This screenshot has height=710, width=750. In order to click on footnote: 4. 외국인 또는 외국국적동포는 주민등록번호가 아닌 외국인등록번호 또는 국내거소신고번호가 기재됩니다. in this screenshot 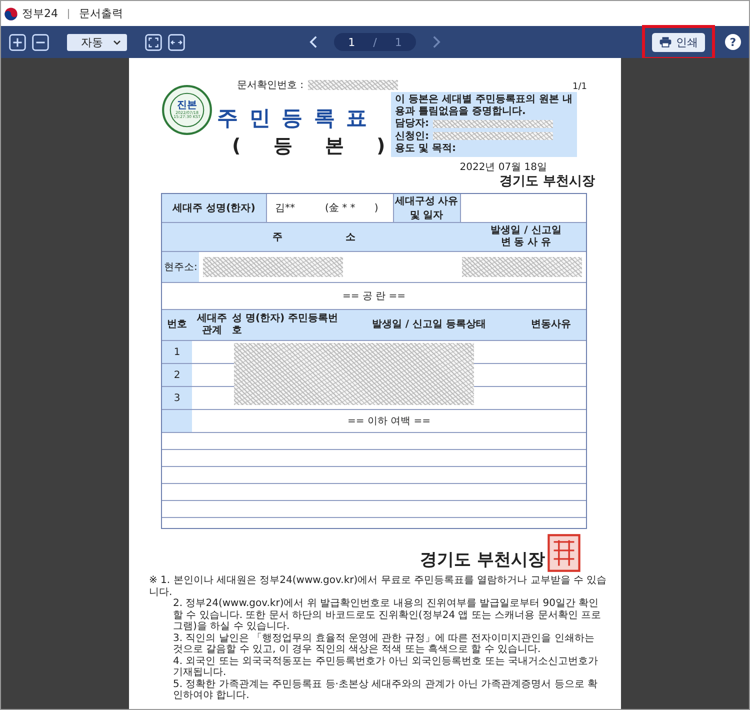, I will do `click(385, 667)`.